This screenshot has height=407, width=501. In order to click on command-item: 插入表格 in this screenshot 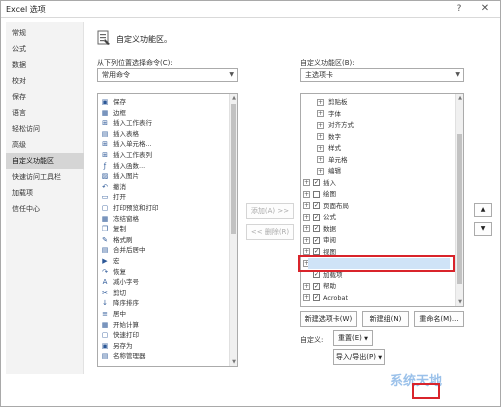, I will do `click(126, 134)`.